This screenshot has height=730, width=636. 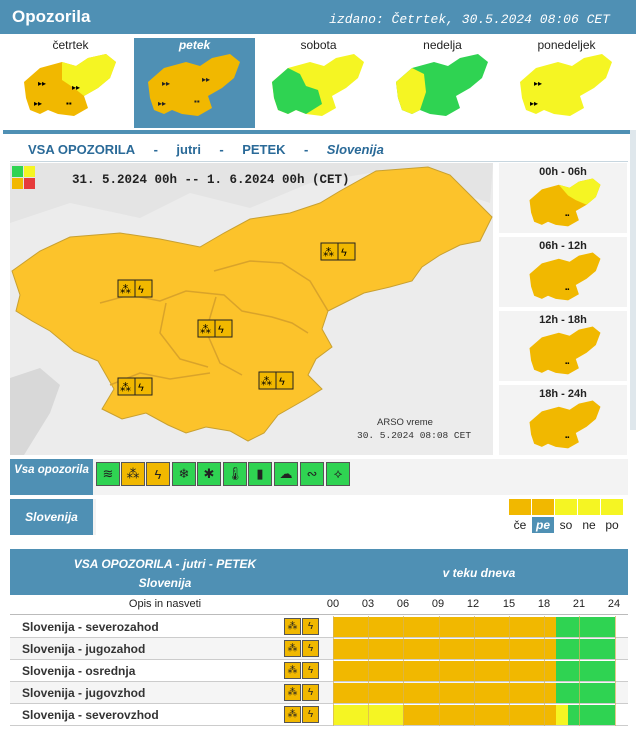 I want to click on ice-icon: ⟡, so click(x=338, y=474).